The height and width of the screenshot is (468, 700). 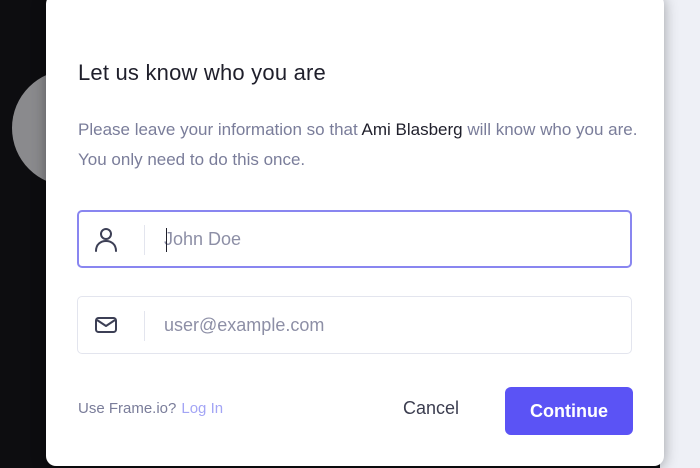 I want to click on text-caret, so click(x=166, y=240).